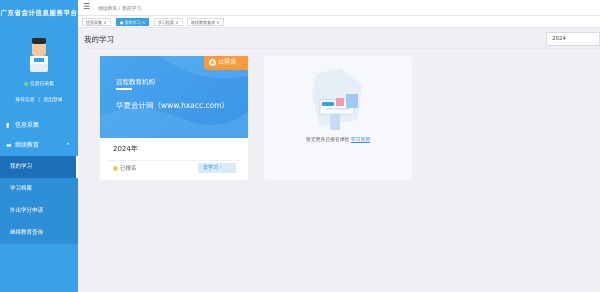 Image resolution: width=600 pixels, height=292 pixels. Describe the element at coordinates (99, 39) in the screenshot. I see `page-title: 我的学习` at that location.